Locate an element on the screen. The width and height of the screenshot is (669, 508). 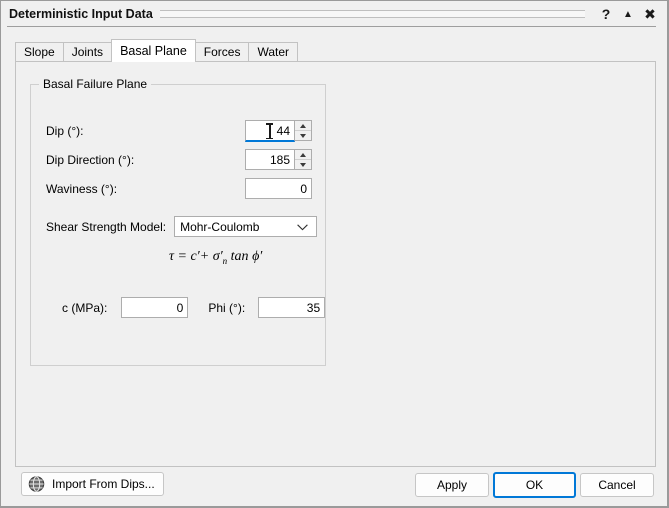
dip-direction-input: 185 is located at coordinates (270, 159).